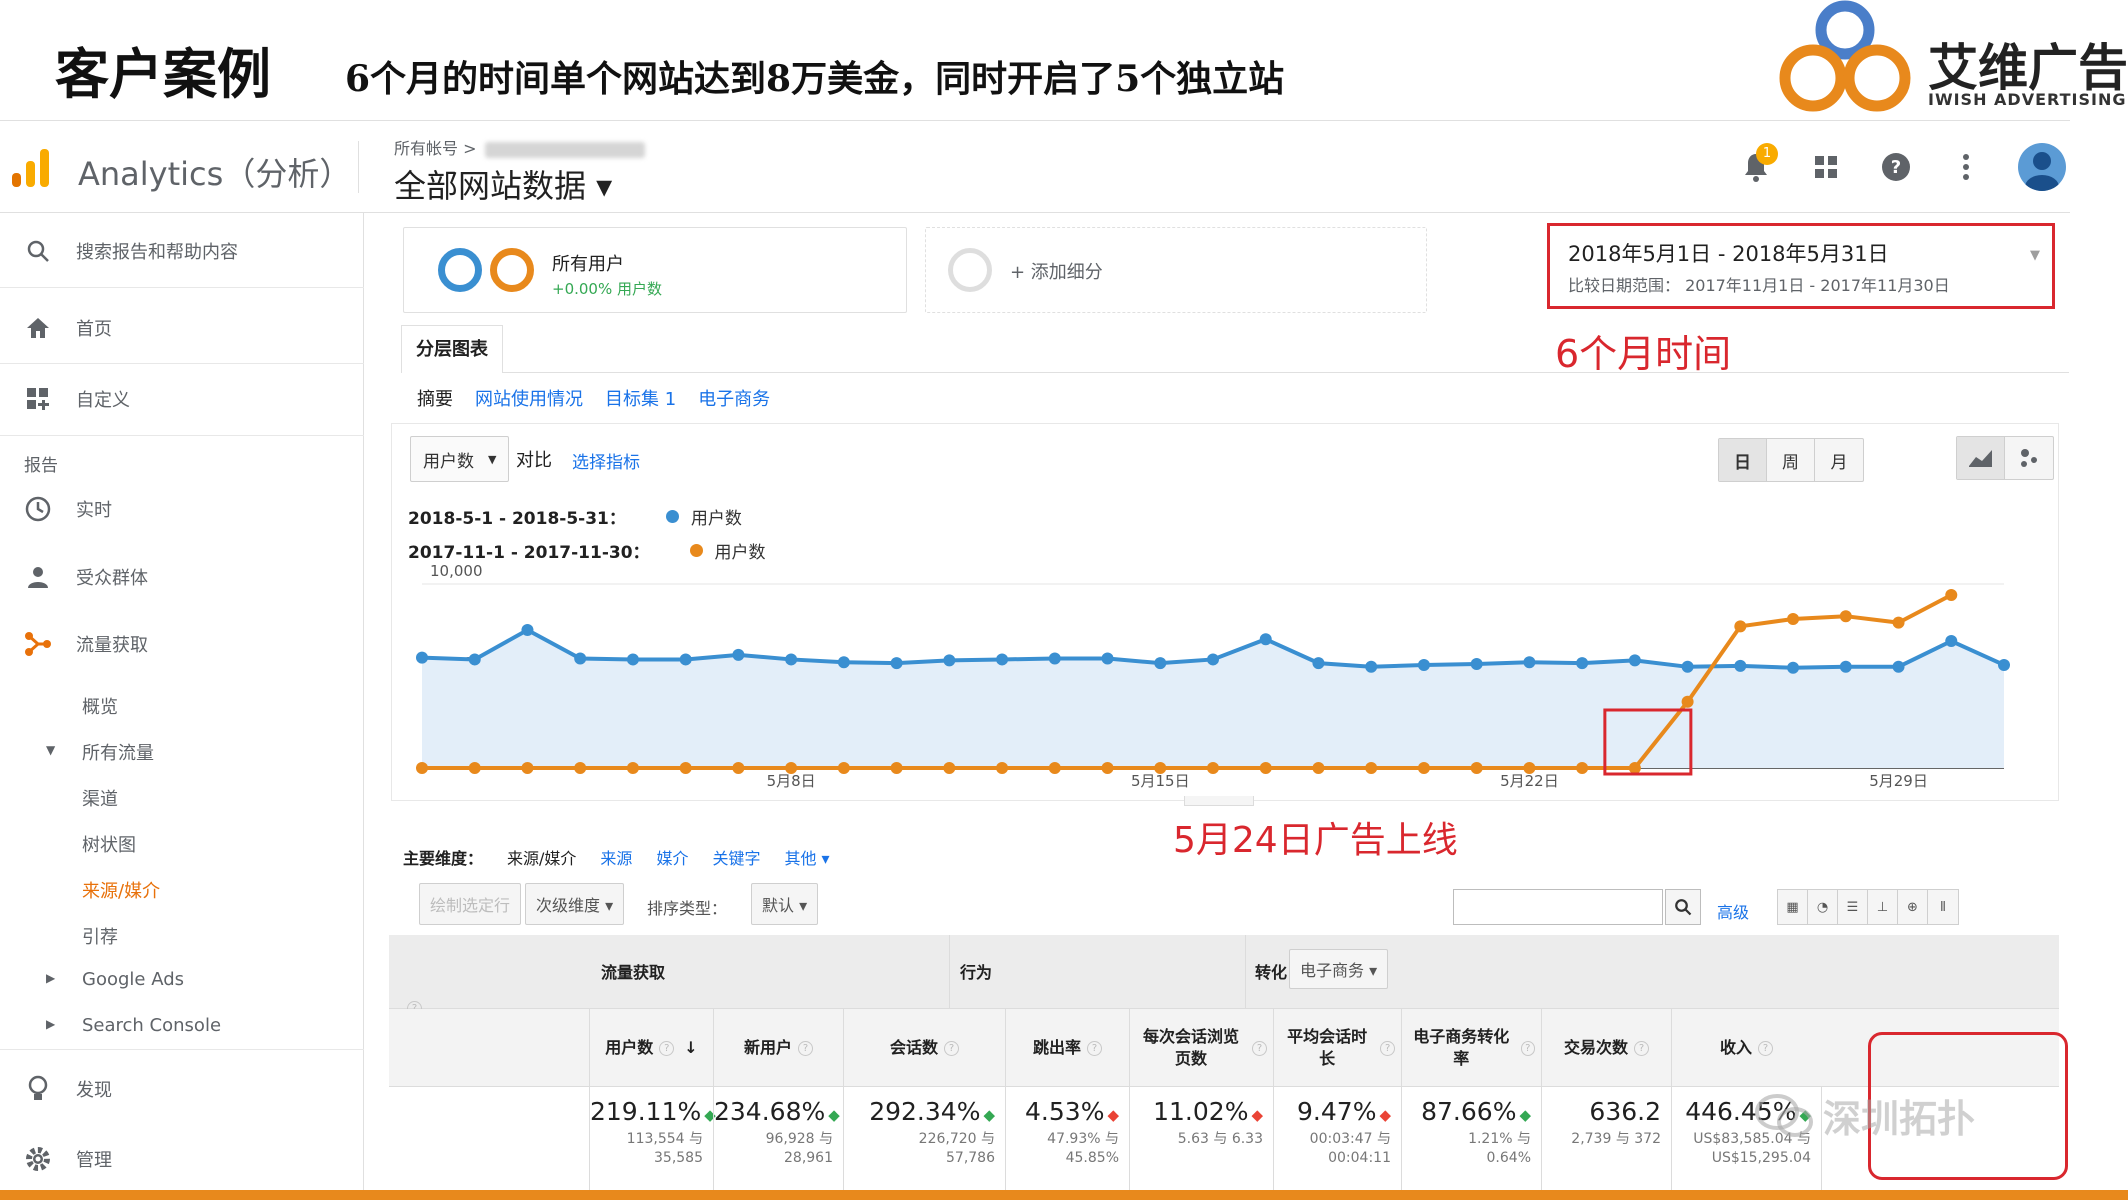 Image resolution: width=2128 pixels, height=1200 pixels. I want to click on bell-icon: 1, so click(1758, 164).